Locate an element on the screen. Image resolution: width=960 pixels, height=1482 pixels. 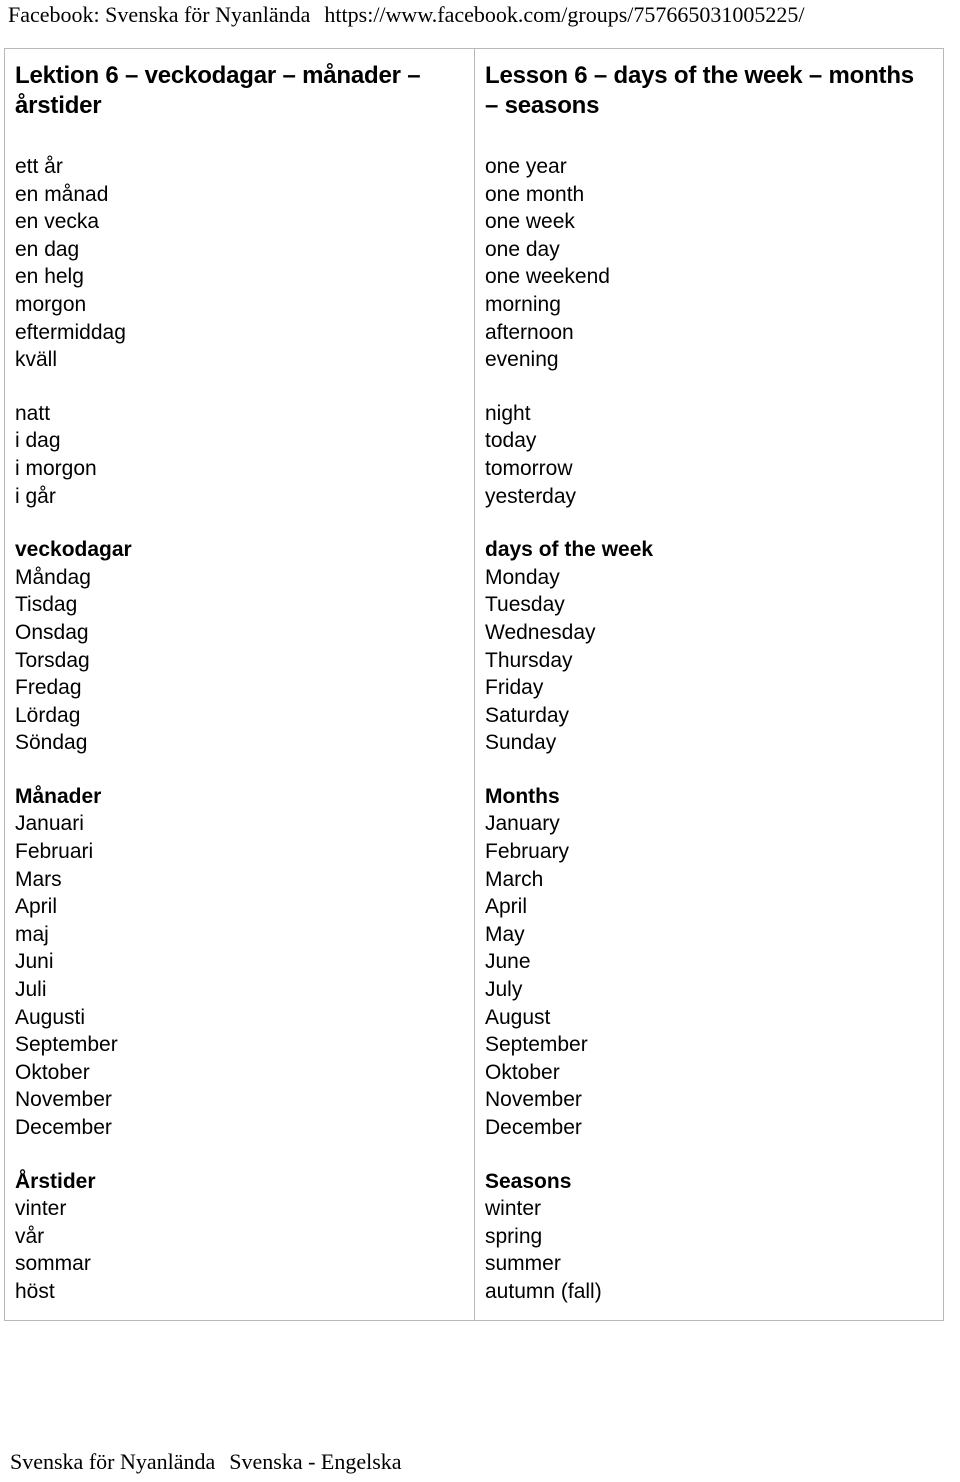
list-item: Monday is located at coordinates (522, 577).